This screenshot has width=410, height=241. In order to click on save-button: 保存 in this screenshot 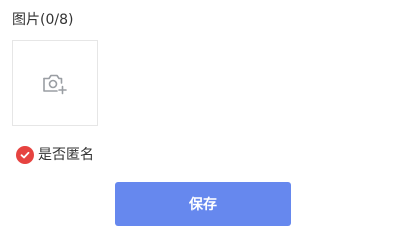, I will do `click(203, 204)`.